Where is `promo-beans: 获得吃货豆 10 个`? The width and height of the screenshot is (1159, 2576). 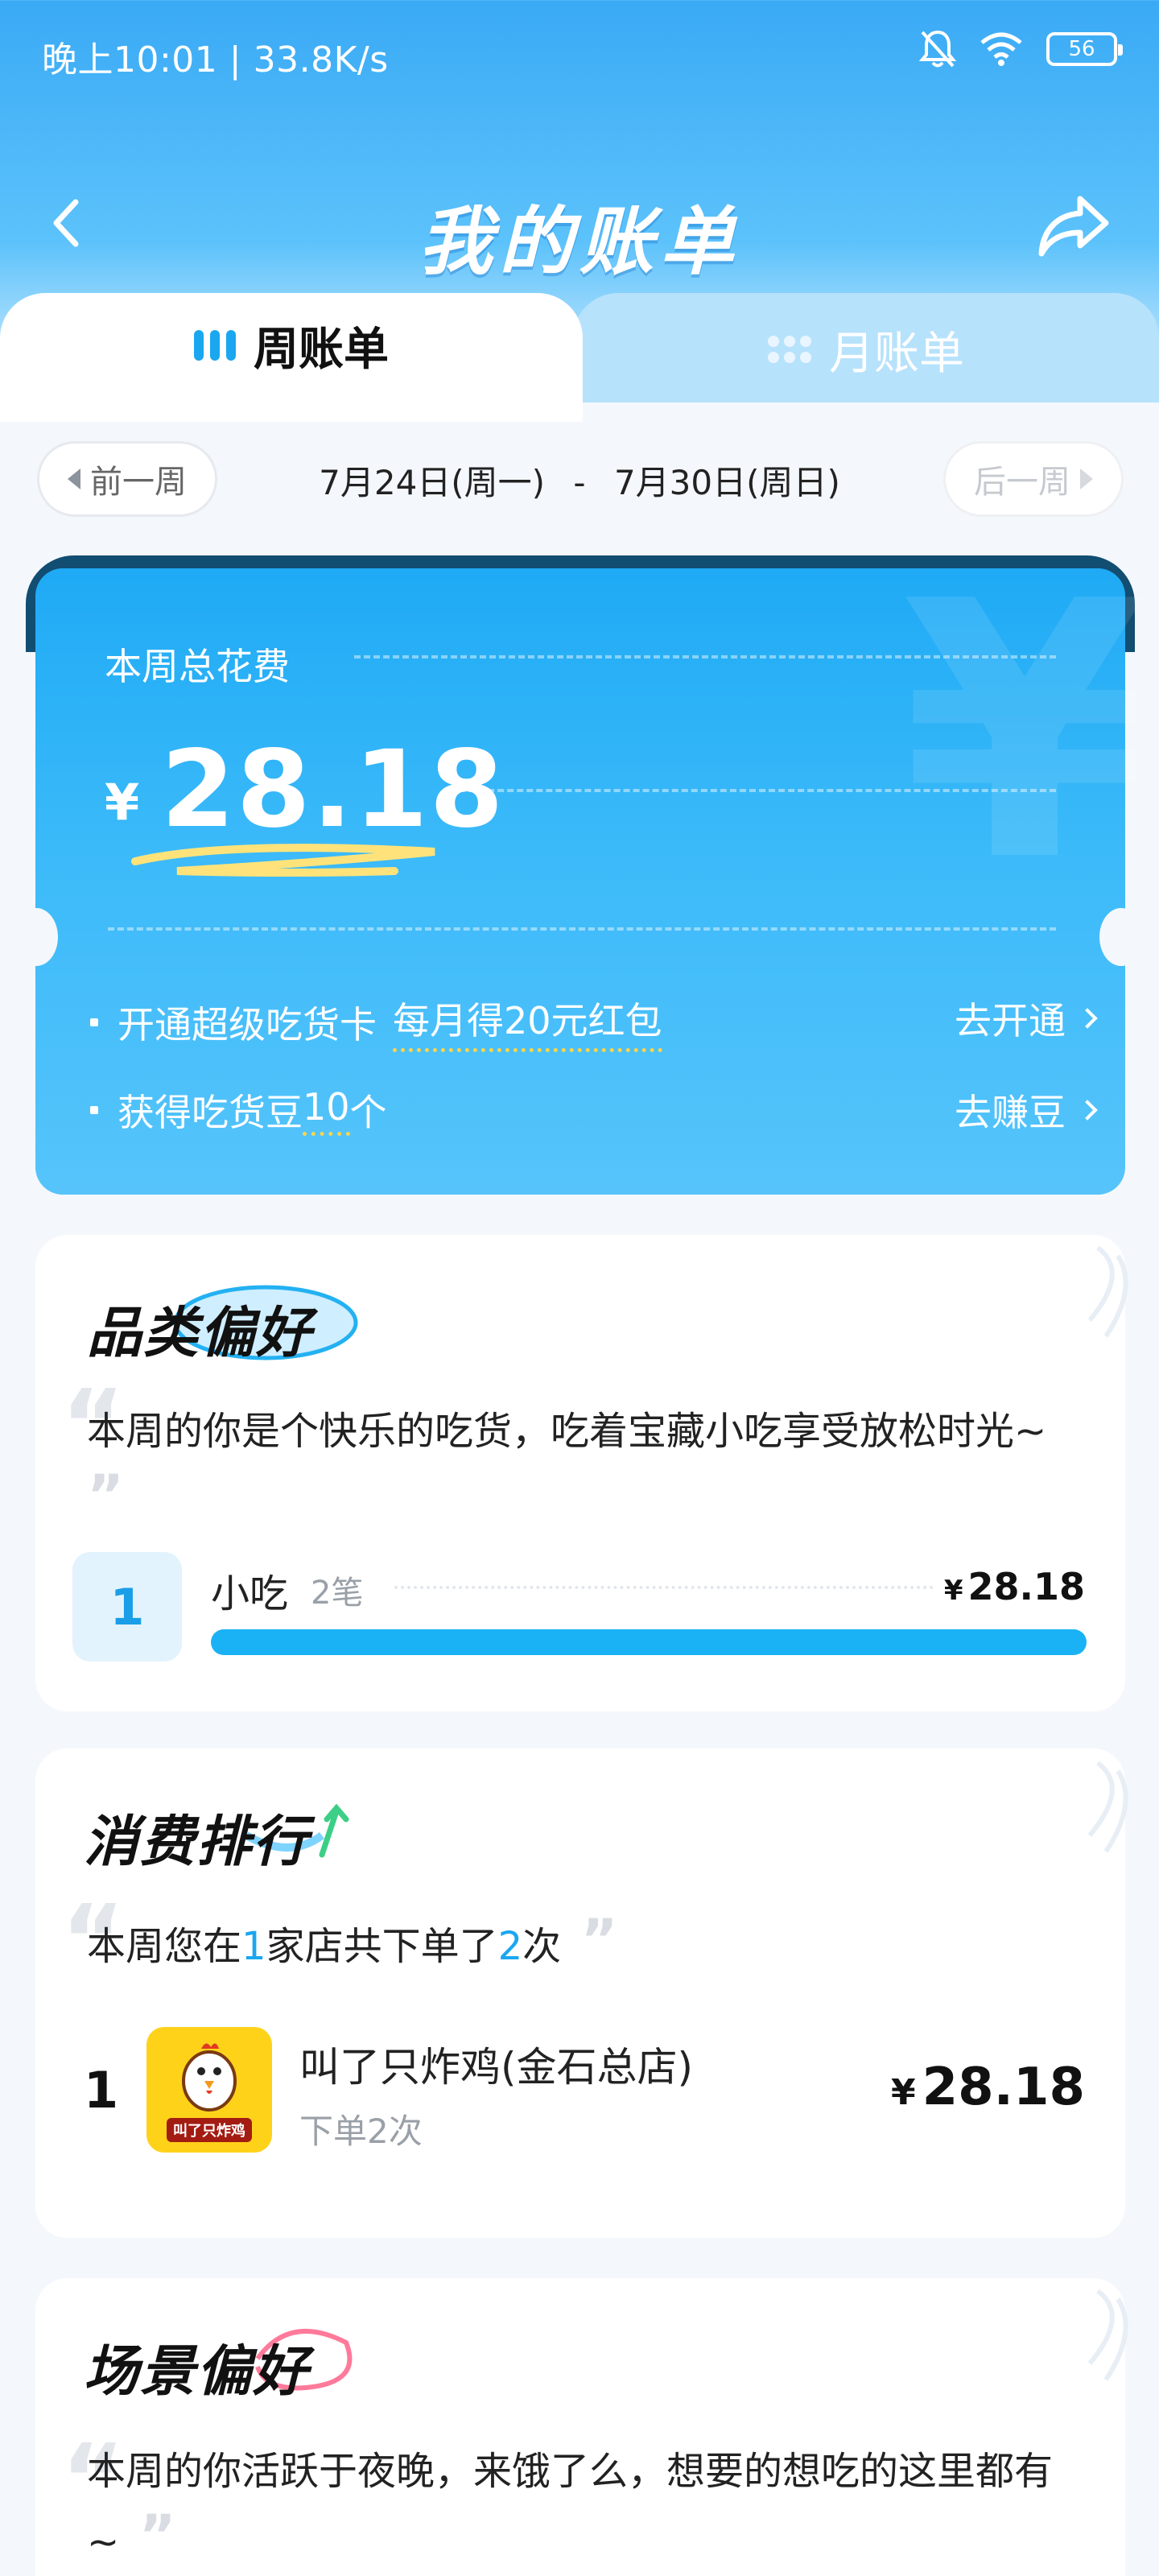
promo-beans: 获得吃货豆 10 个 is located at coordinates (238, 1110).